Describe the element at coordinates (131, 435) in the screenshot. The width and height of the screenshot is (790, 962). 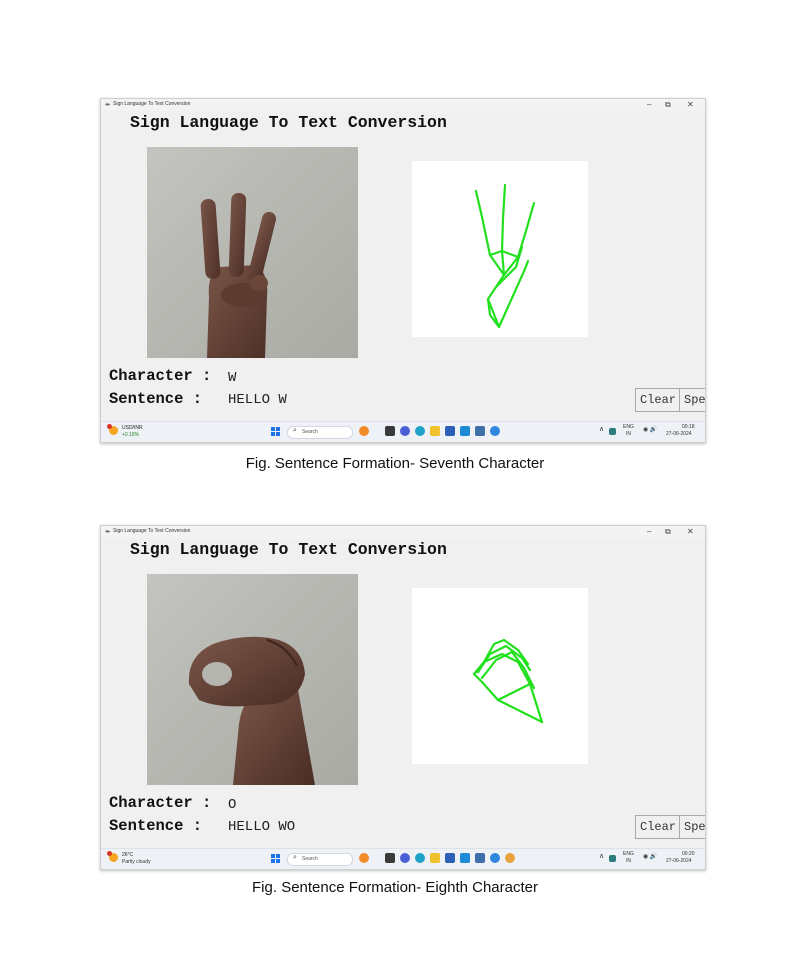
I see `widget-line2: +0.18%` at that location.